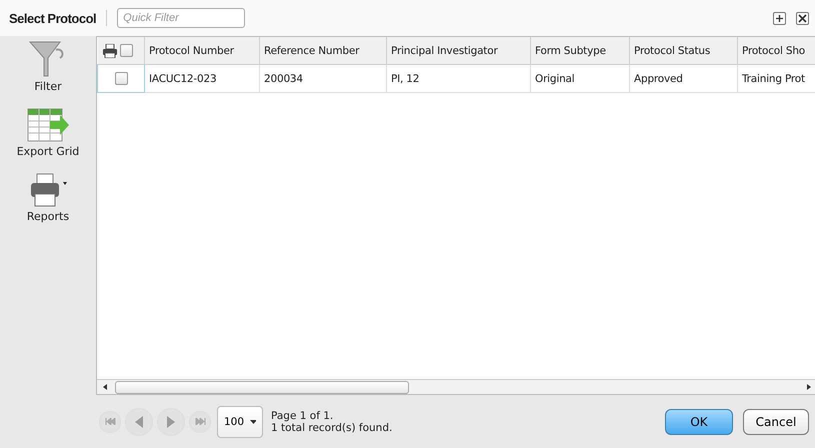 This screenshot has width=815, height=448. I want to click on first-page-icon, so click(110, 421).